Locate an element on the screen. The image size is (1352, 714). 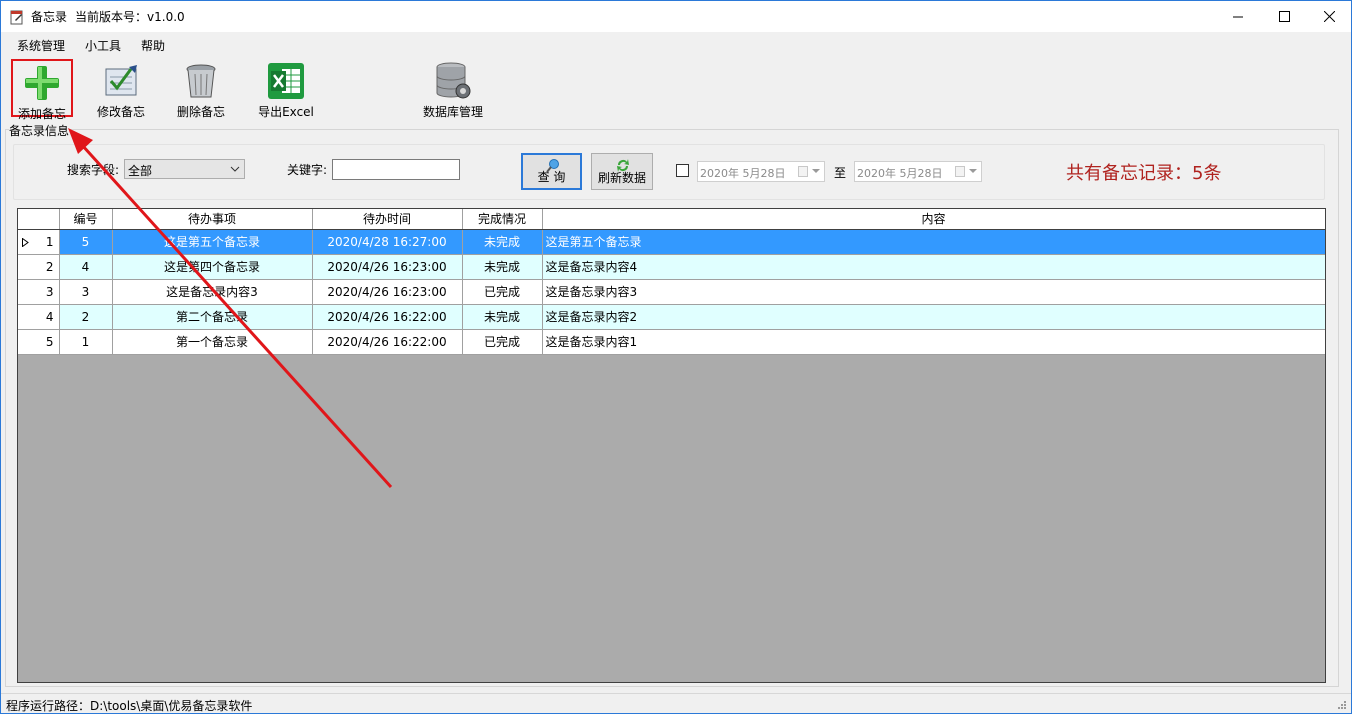
minimize-button is located at coordinates (1238, 16).